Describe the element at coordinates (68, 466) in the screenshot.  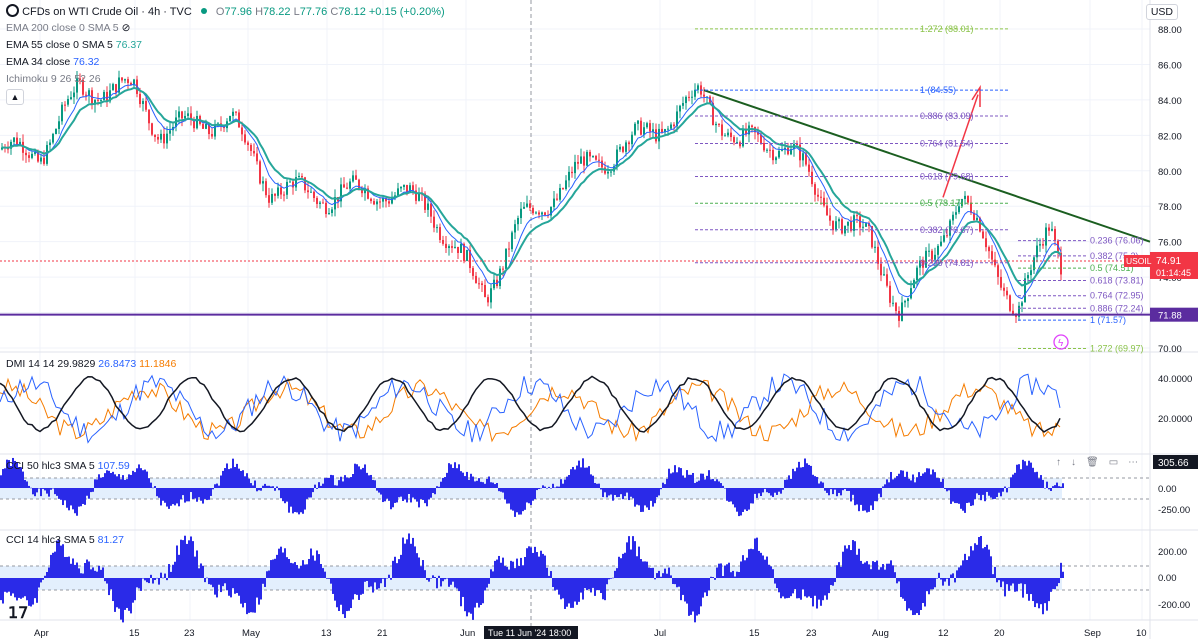
I see `cci50-legend: CCI 50 hlc3 SMA 5 107.59` at that location.